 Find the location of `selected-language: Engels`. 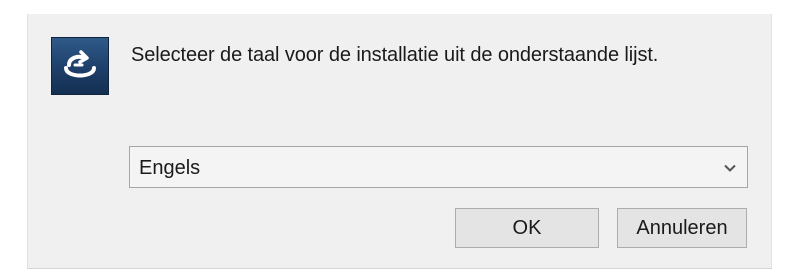

selected-language: Engels is located at coordinates (170, 168).